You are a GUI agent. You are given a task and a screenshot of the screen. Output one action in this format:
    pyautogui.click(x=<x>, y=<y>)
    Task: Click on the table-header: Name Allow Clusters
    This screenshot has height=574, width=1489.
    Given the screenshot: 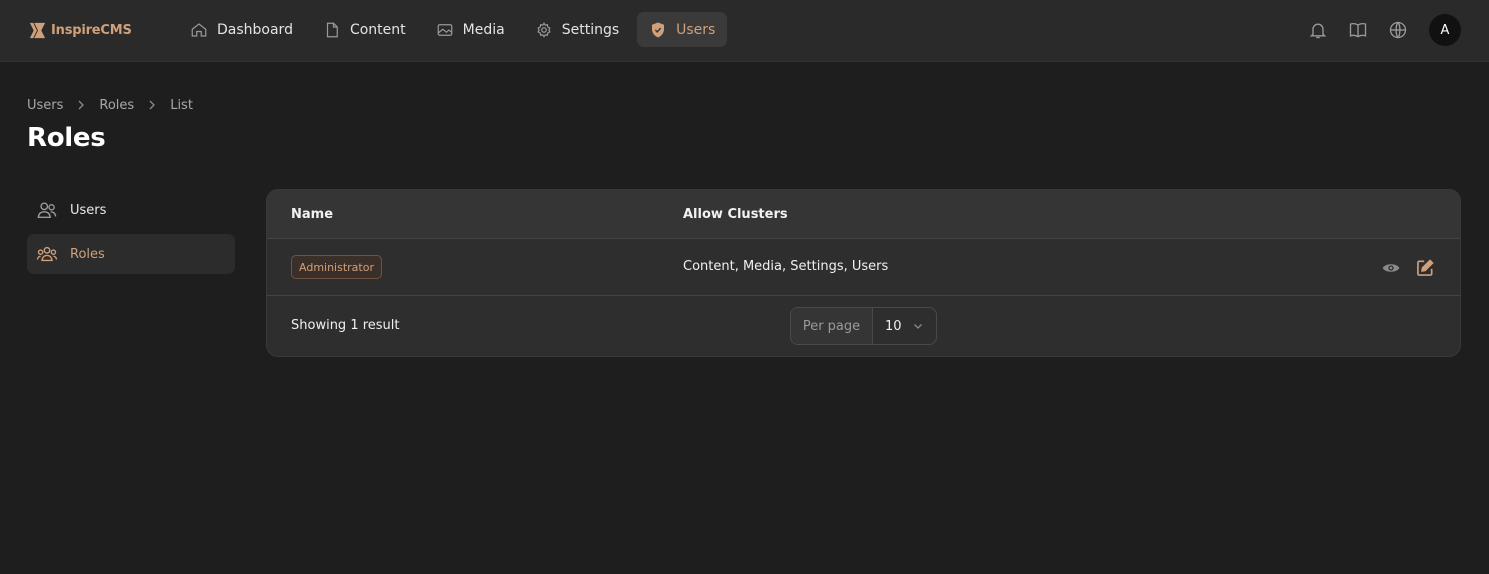 What is the action you would take?
    pyautogui.click(x=863, y=214)
    